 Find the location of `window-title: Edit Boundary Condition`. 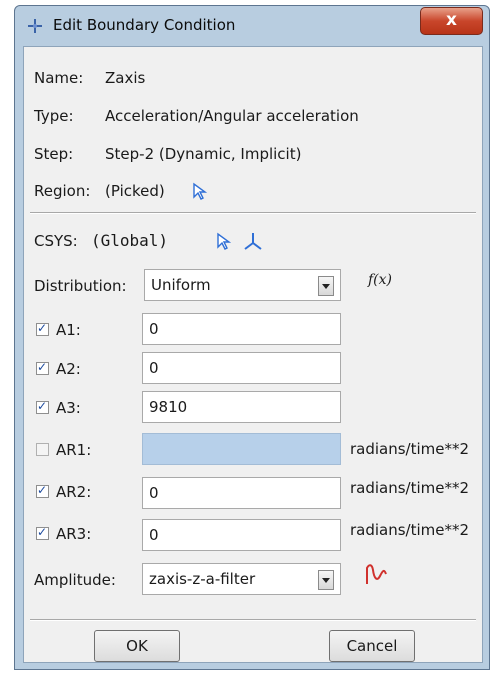

window-title: Edit Boundary Condition is located at coordinates (144, 25).